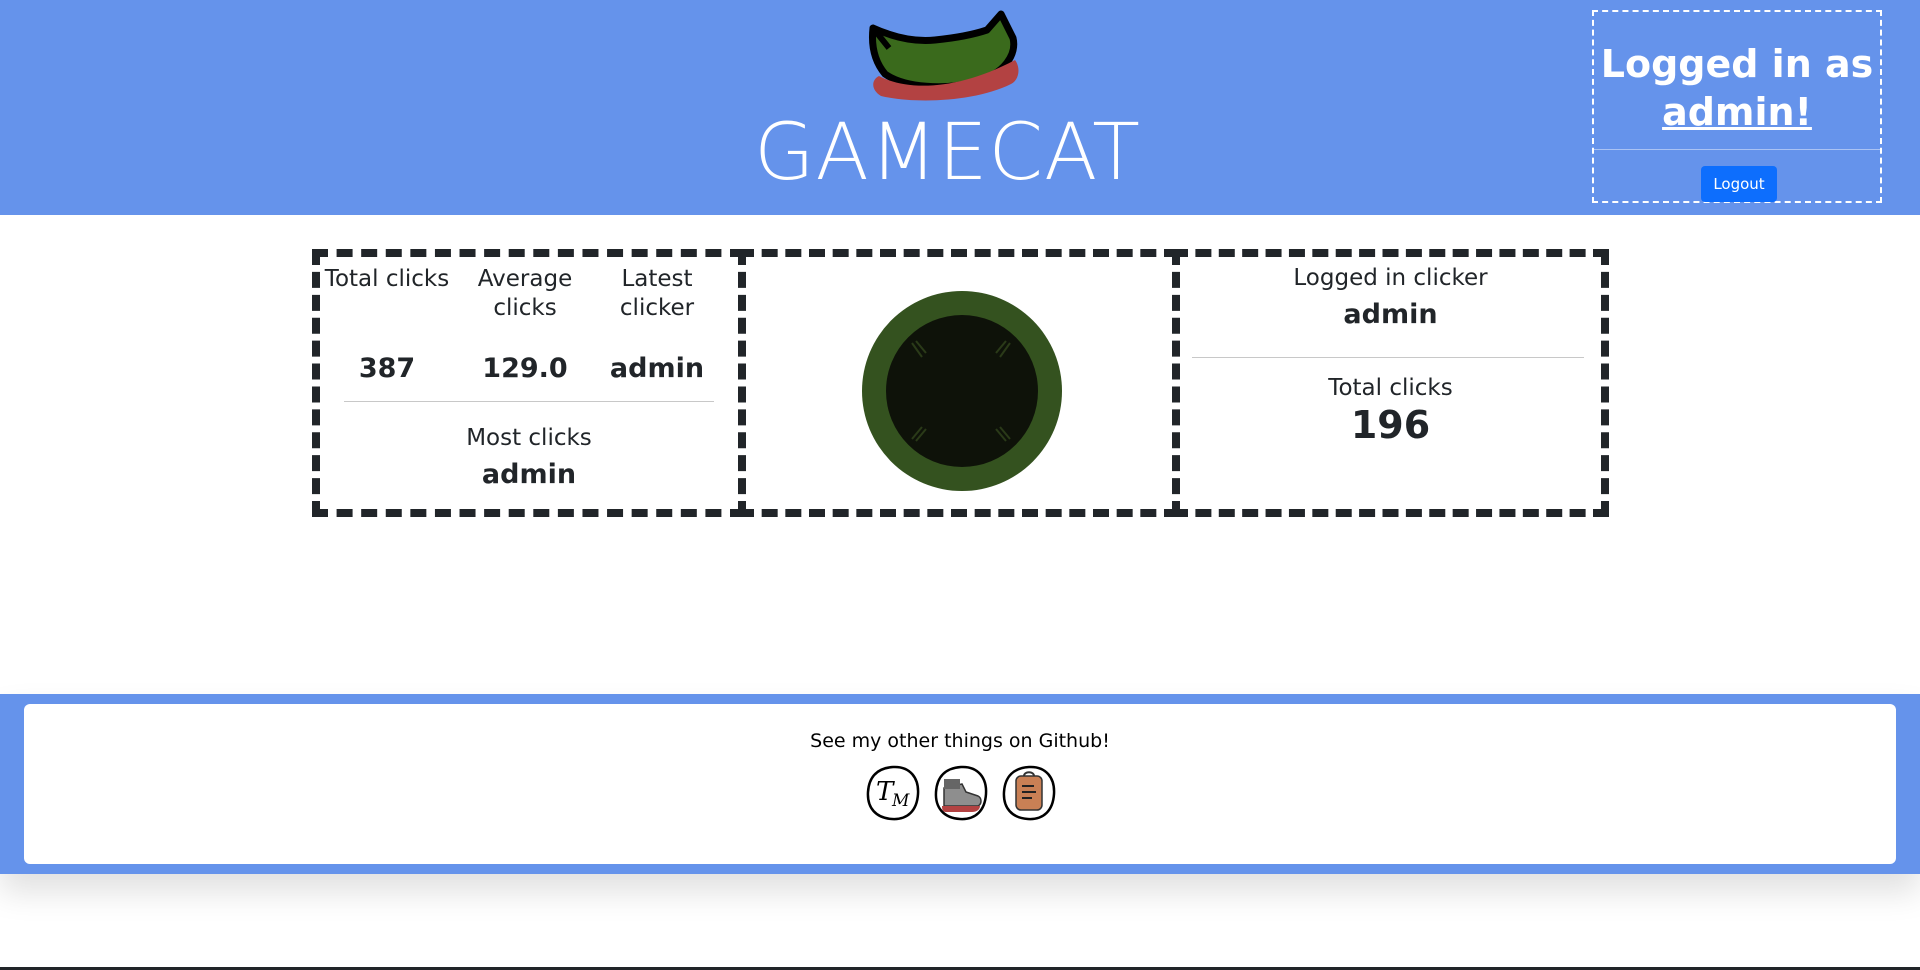 The image size is (1920, 970). Describe the element at coordinates (1390, 388) in the screenshot. I see `user-total-clicks-label: Total clicks` at that location.